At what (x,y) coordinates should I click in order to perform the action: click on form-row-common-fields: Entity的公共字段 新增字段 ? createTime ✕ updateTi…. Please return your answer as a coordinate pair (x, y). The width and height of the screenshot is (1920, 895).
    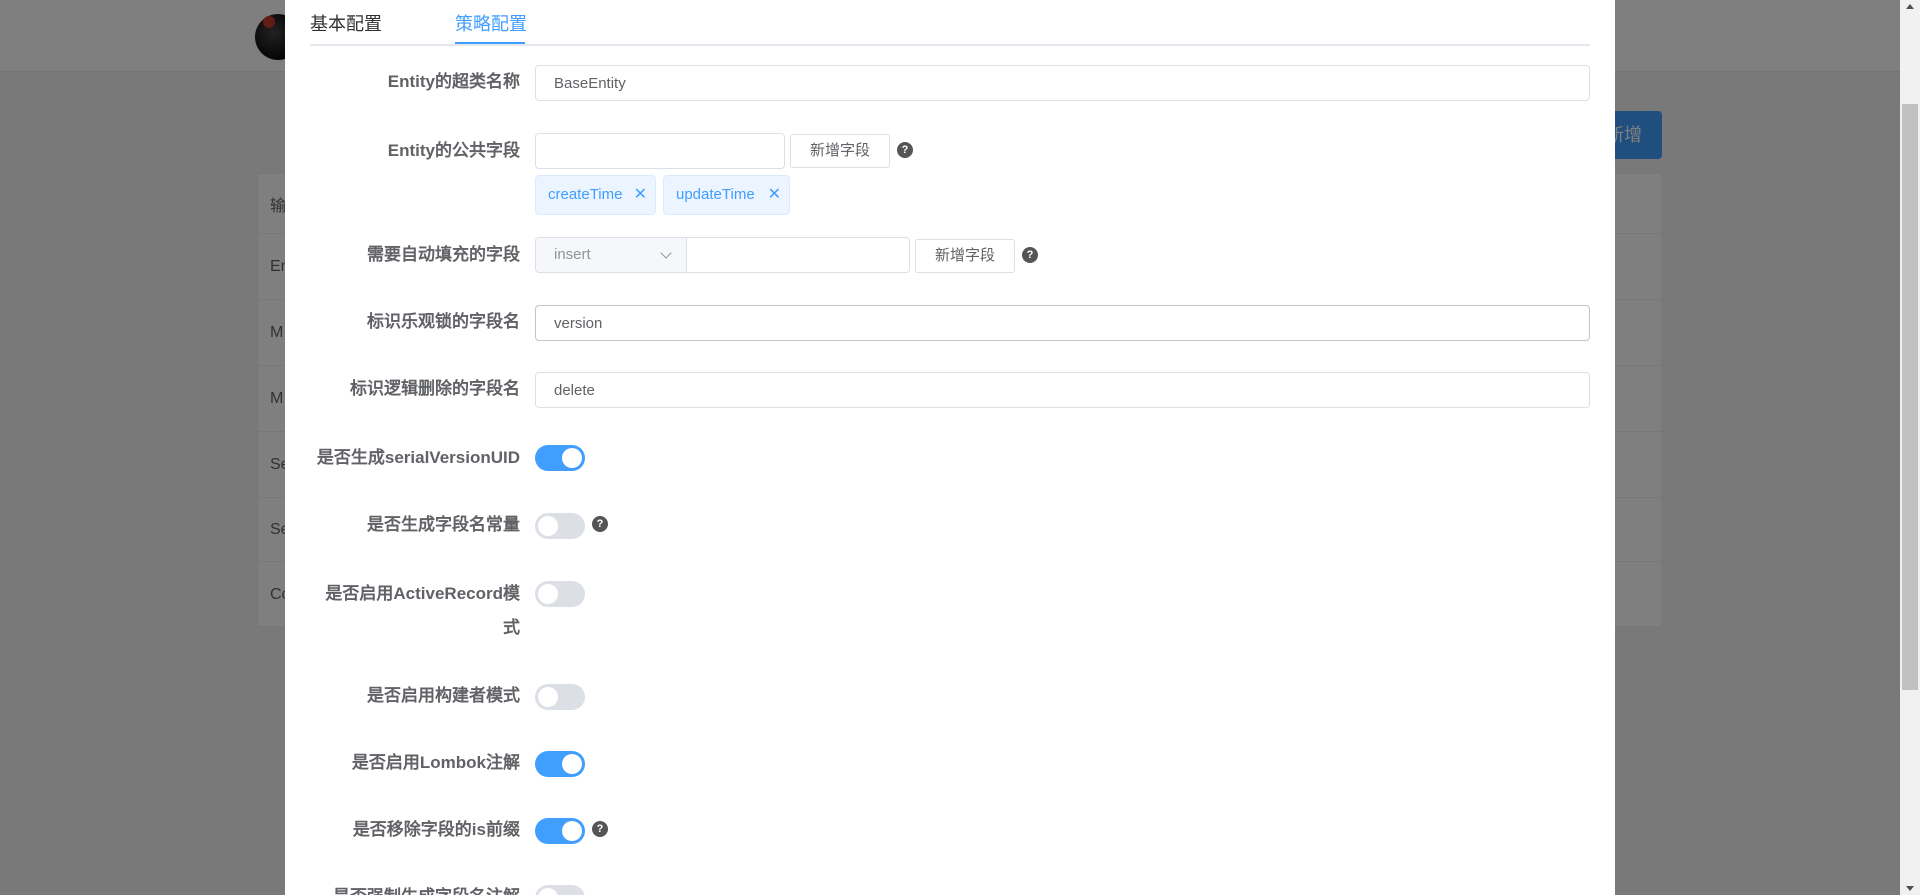
    Looking at the image, I should click on (950, 174).